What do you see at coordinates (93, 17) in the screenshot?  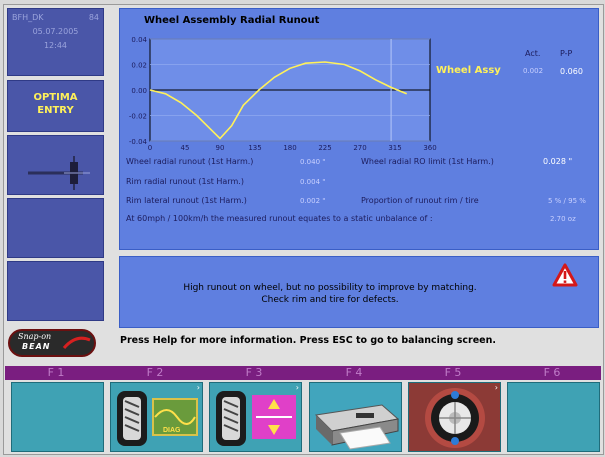 I see `status-code: 84` at bounding box center [93, 17].